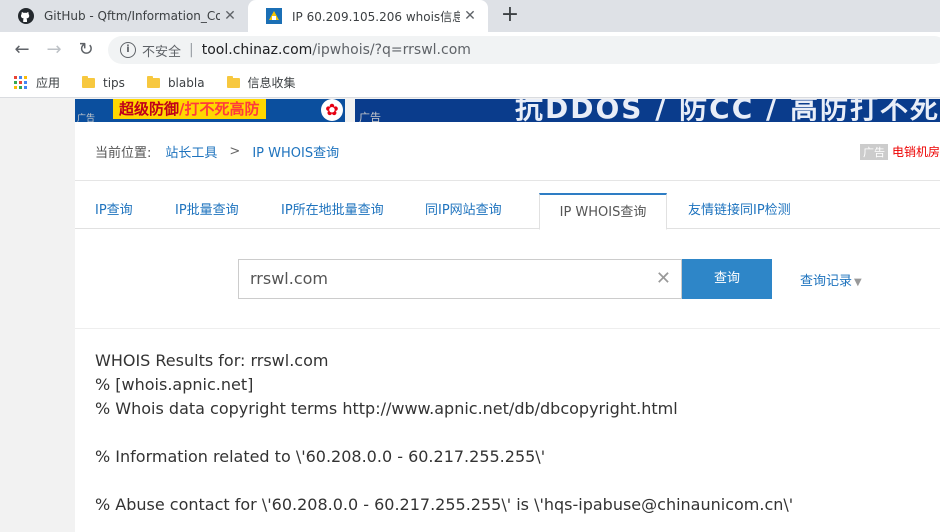 This screenshot has width=940, height=532. I want to click on bookmark-blabla: blabla, so click(175, 82).